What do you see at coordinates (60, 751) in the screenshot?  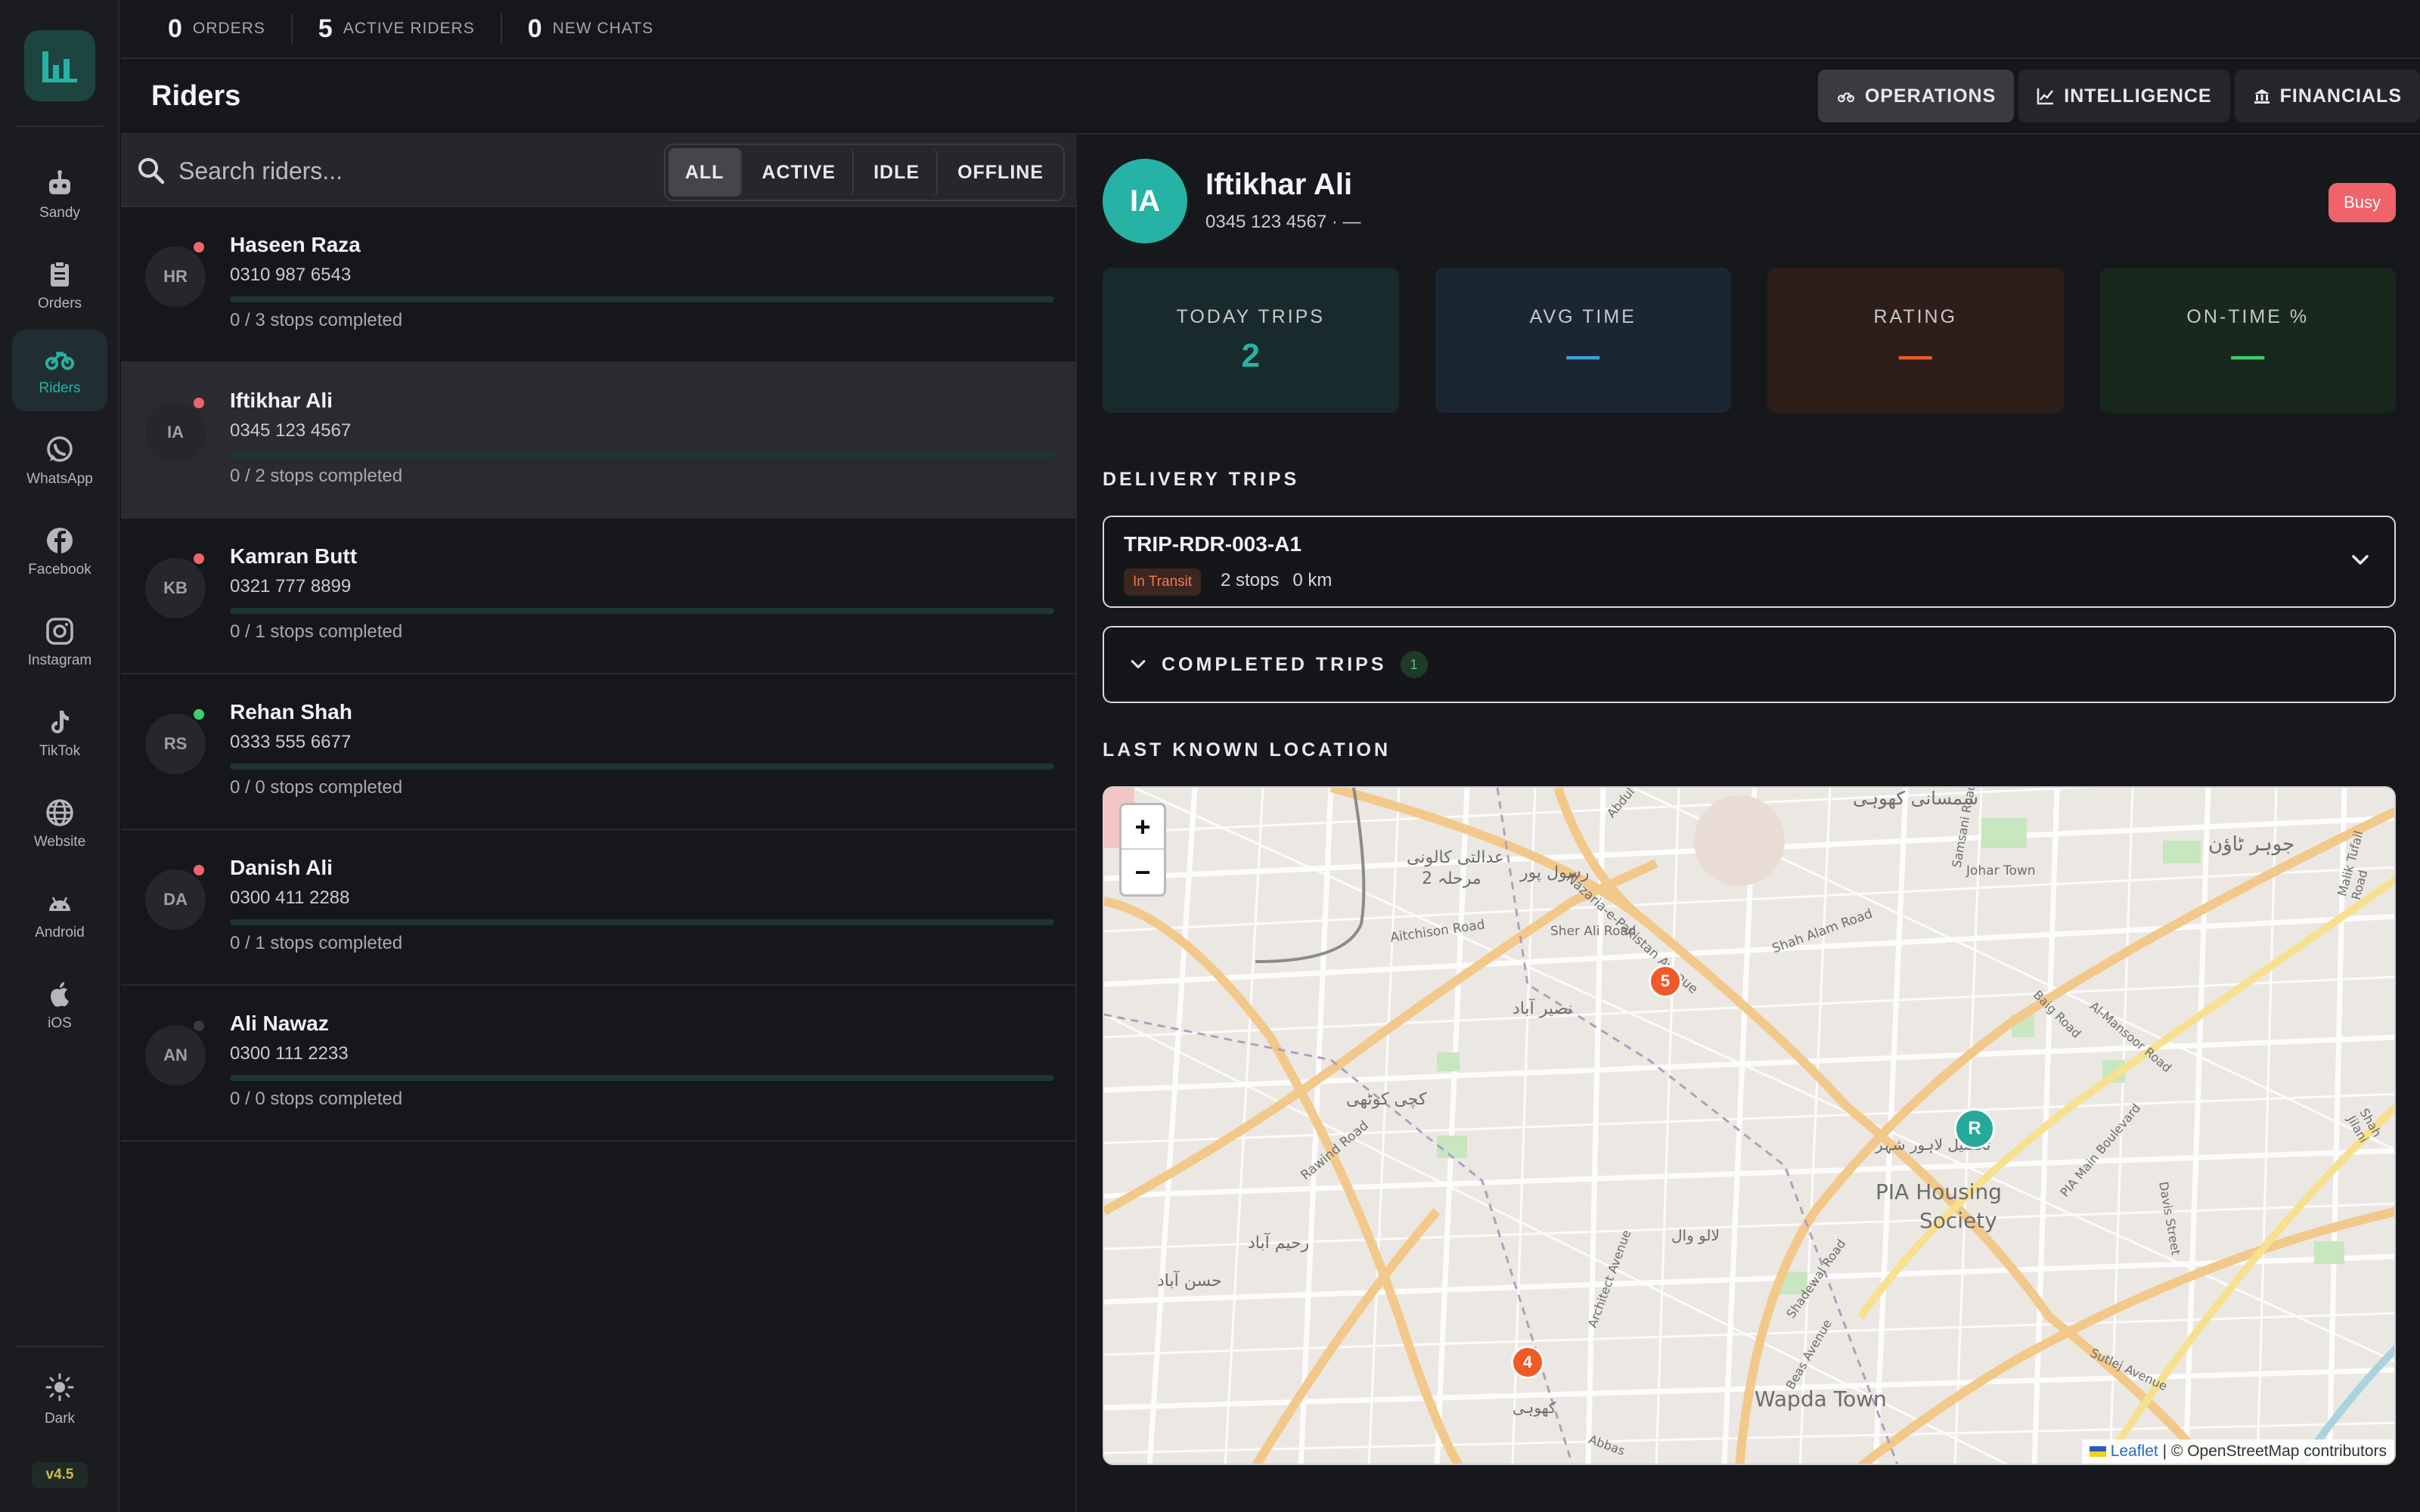 I see `nav-label: TikTok` at bounding box center [60, 751].